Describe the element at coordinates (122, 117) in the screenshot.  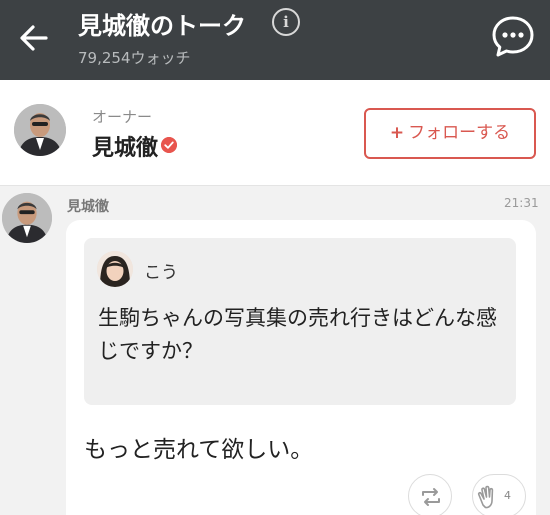
I see `owner-label: オーナー` at that location.